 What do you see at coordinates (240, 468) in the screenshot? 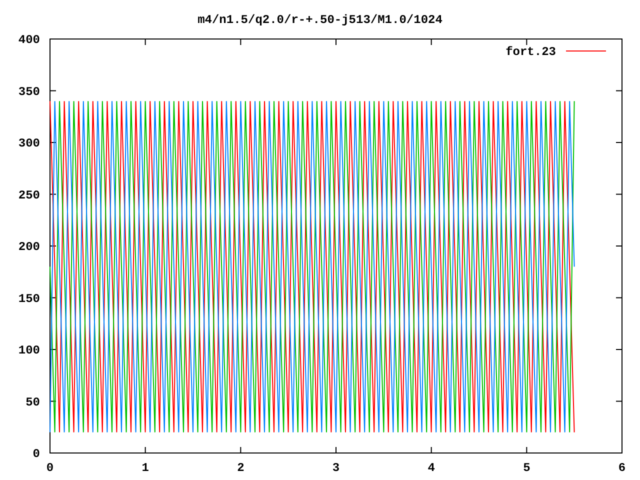
I see `tick-label: 2` at bounding box center [240, 468].